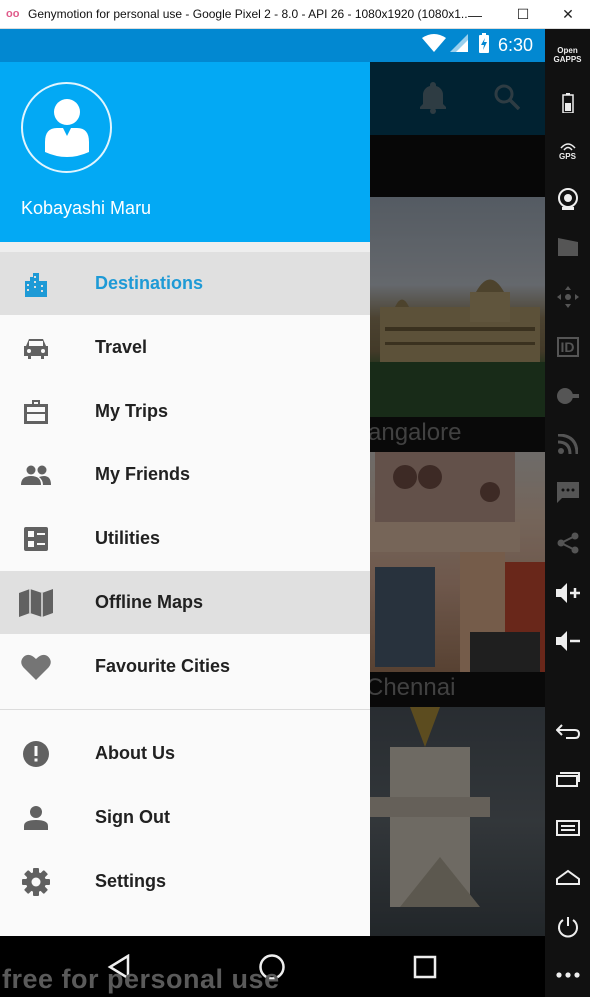 The height and width of the screenshot is (997, 590). I want to click on drawer-item-label: About Us, so click(135, 753).